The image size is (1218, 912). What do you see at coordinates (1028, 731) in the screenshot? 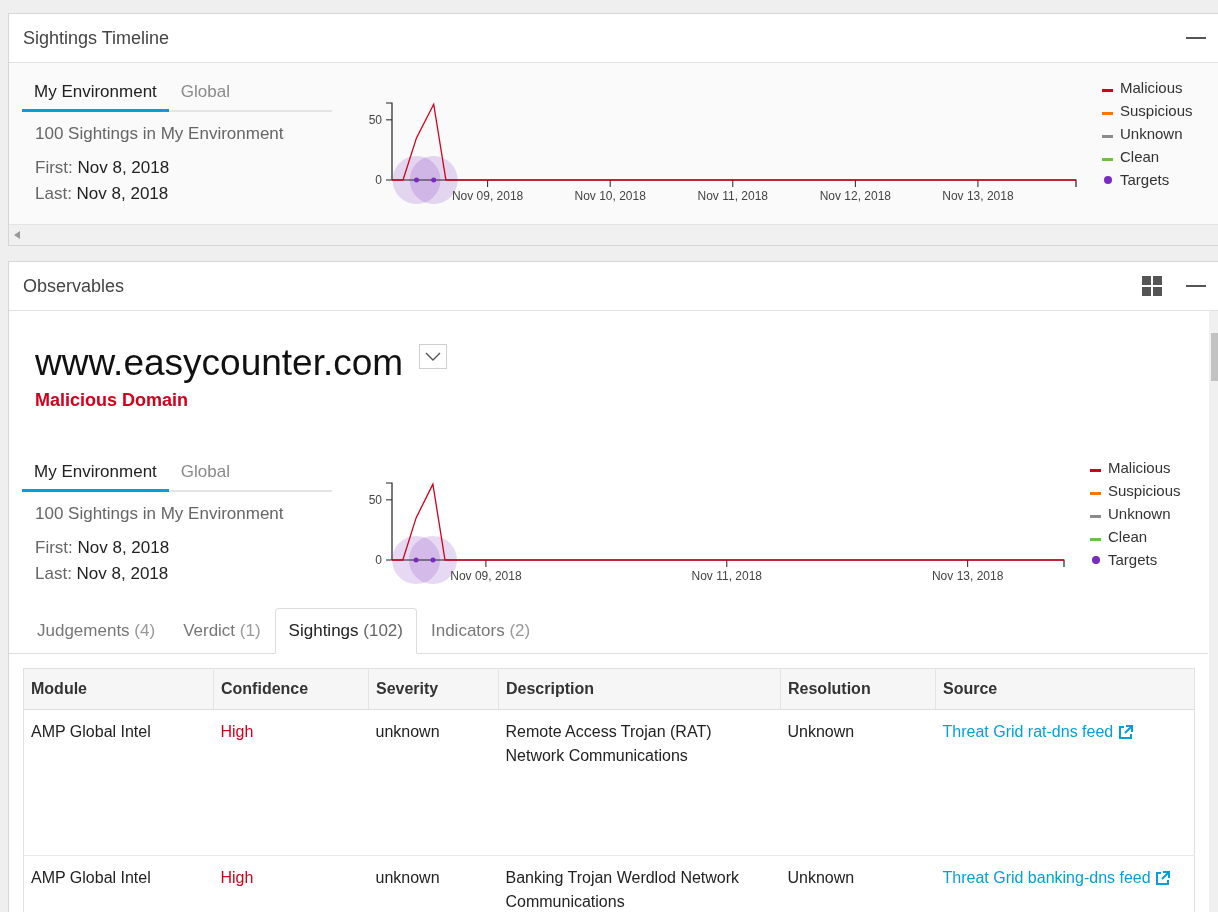
I see `source-link: Threat Grid rat-dns feed` at bounding box center [1028, 731].